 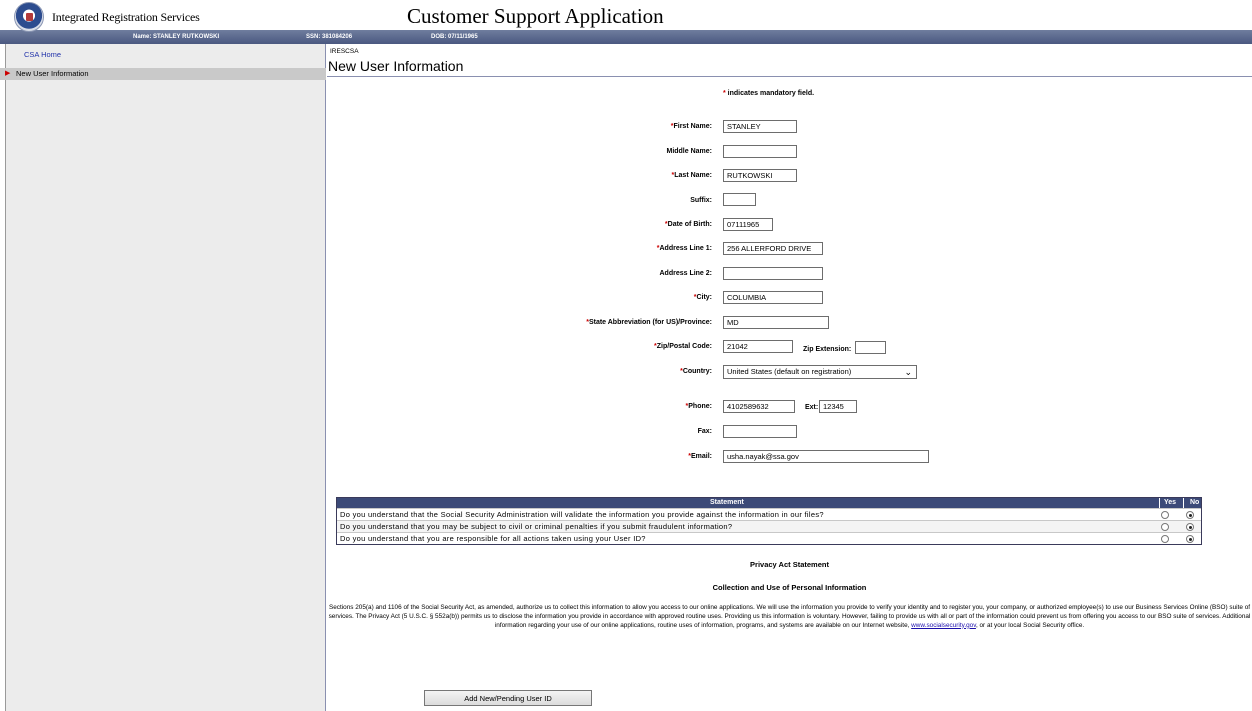 I want to click on statement-column-header: Statement, so click(x=727, y=502).